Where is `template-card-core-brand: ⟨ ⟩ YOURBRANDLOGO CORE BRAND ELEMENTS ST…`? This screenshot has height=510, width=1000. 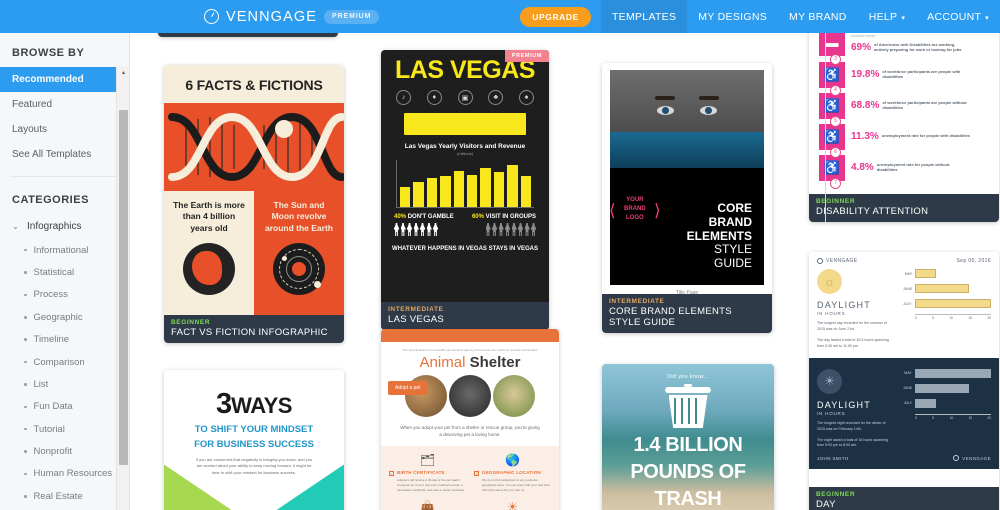 template-card-core-brand: ⟨ ⟩ YOURBRANDLOGO CORE BRAND ELEMENTS ST… is located at coordinates (687, 198).